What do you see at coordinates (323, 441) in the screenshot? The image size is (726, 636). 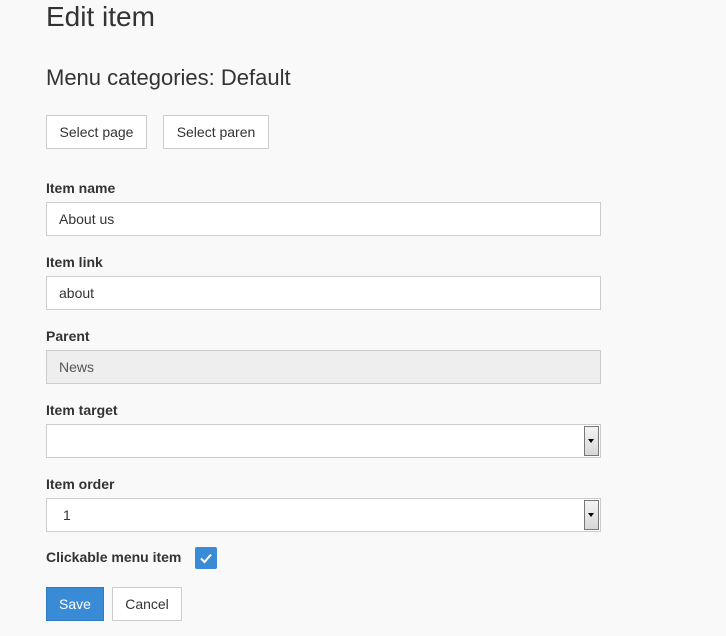 I see `item-target-select` at bounding box center [323, 441].